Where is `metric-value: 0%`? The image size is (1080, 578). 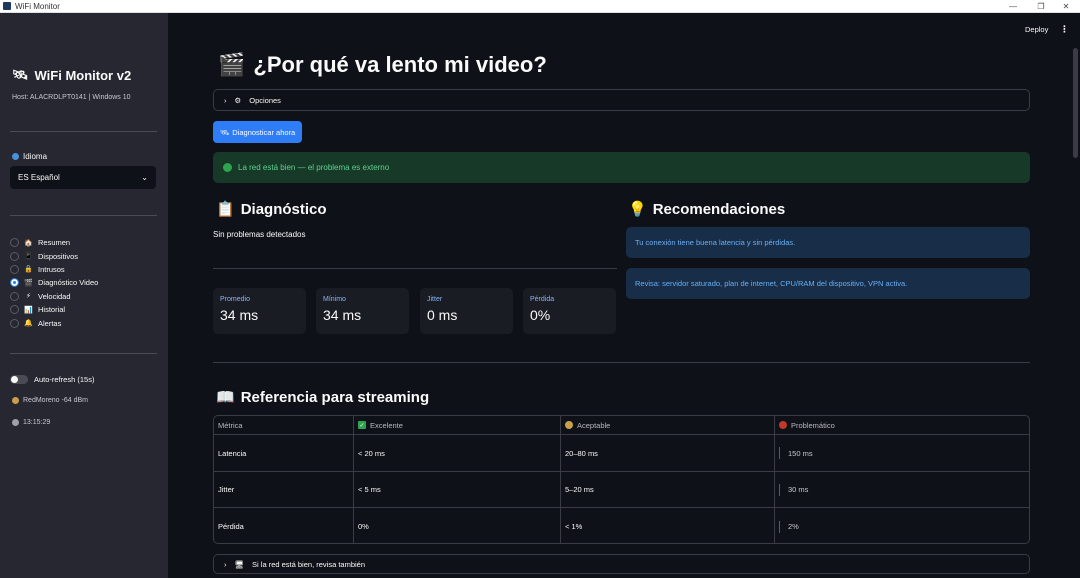
metric-value: 0% is located at coordinates (540, 315).